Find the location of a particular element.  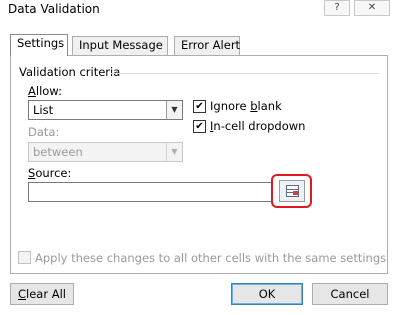

source-input is located at coordinates (150, 192).